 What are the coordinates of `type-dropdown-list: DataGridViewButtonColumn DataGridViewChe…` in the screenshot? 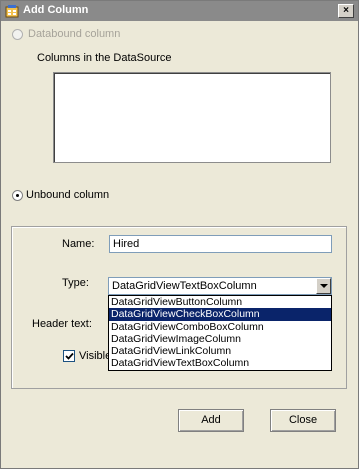 It's located at (220, 333).